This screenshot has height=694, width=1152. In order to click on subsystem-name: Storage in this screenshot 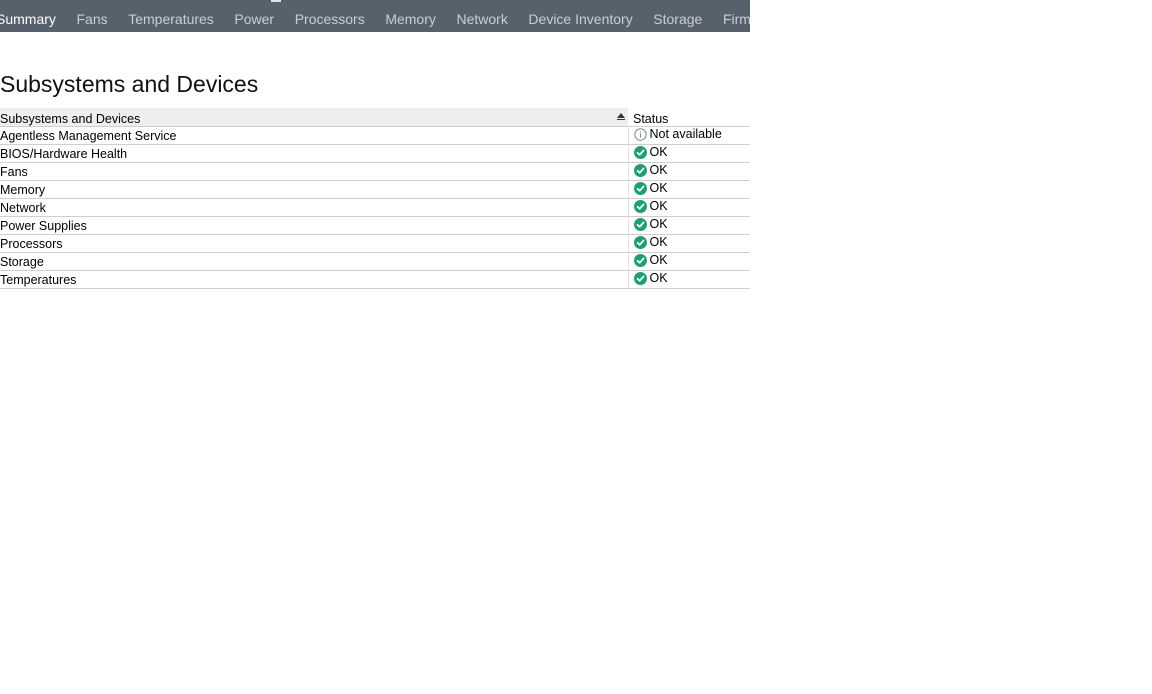, I will do `click(314, 261)`.